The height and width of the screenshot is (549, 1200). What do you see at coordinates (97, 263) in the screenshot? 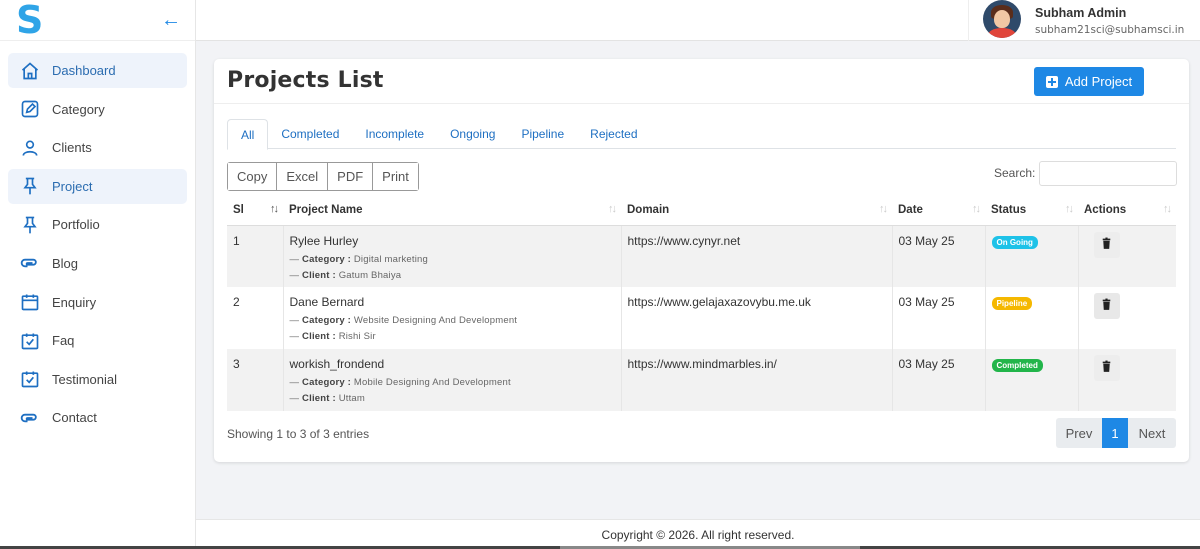
I see `sidebar-item-blog: Blog` at bounding box center [97, 263].